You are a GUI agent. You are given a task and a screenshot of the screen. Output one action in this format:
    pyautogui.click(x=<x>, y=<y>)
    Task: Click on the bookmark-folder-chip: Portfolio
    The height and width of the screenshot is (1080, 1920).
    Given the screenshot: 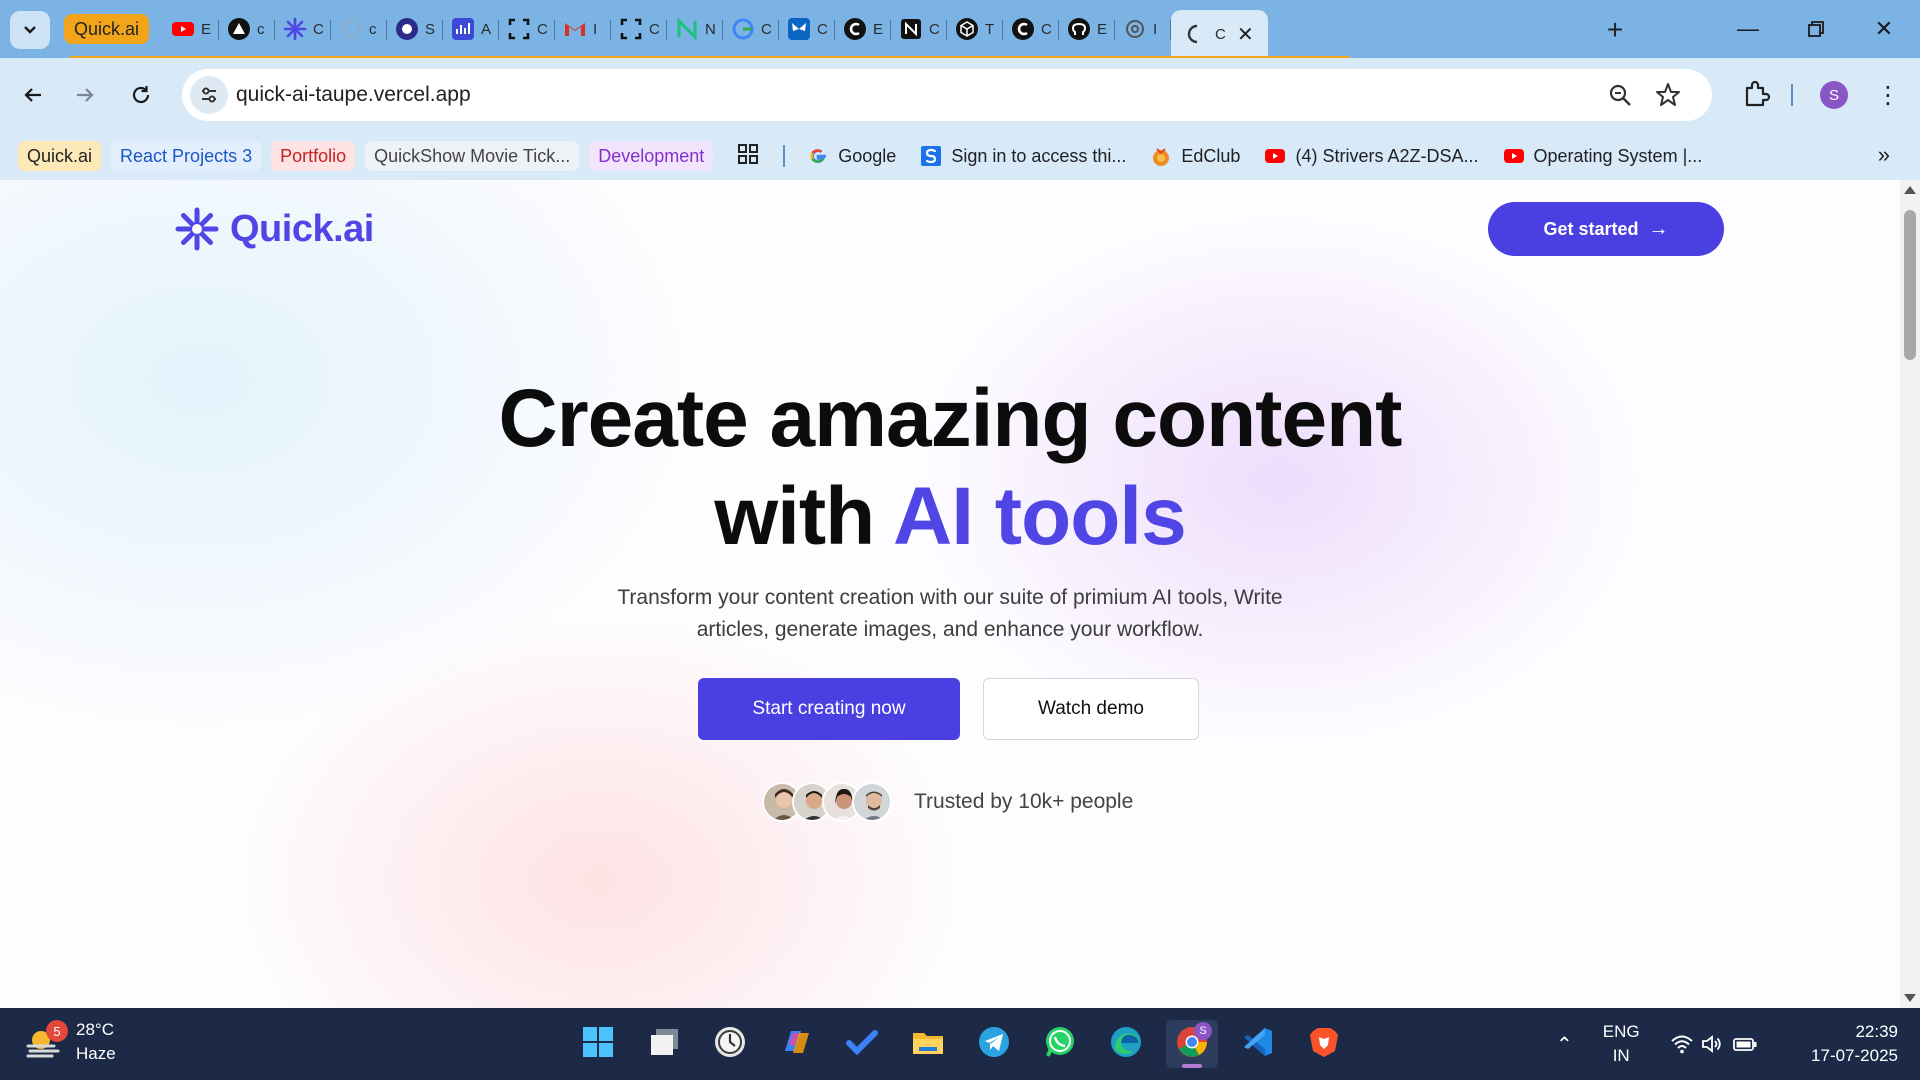 What is the action you would take?
    pyautogui.click(x=313, y=156)
    